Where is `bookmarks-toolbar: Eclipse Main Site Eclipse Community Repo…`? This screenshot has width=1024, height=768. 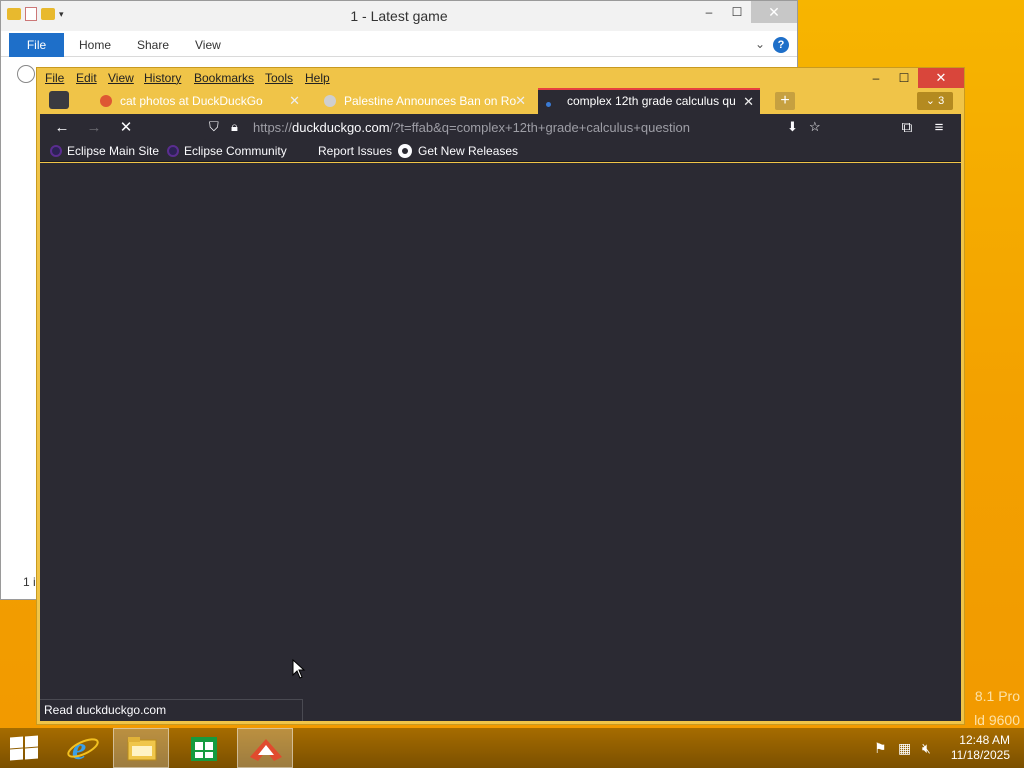
bookmarks-toolbar: Eclipse Main Site Eclipse Community Repo… is located at coordinates (500, 152).